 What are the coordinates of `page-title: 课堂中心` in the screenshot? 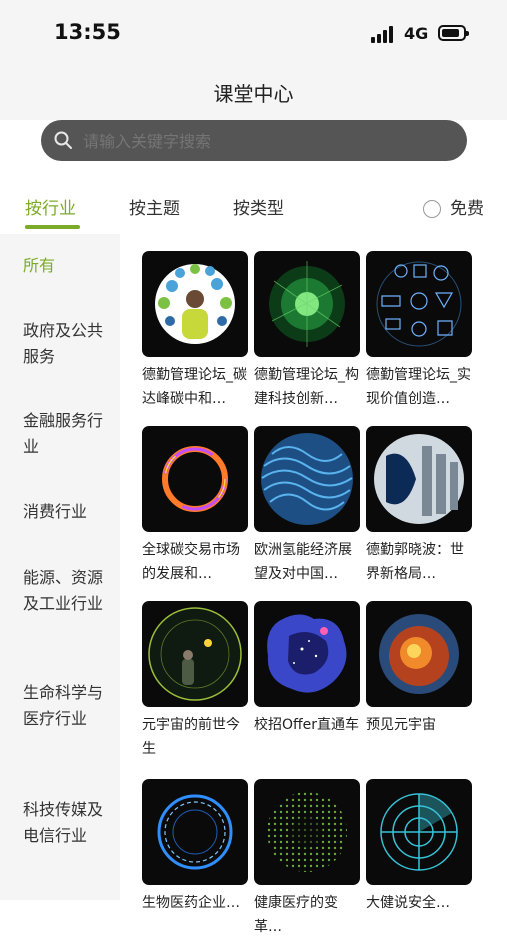 It's located at (253, 94).